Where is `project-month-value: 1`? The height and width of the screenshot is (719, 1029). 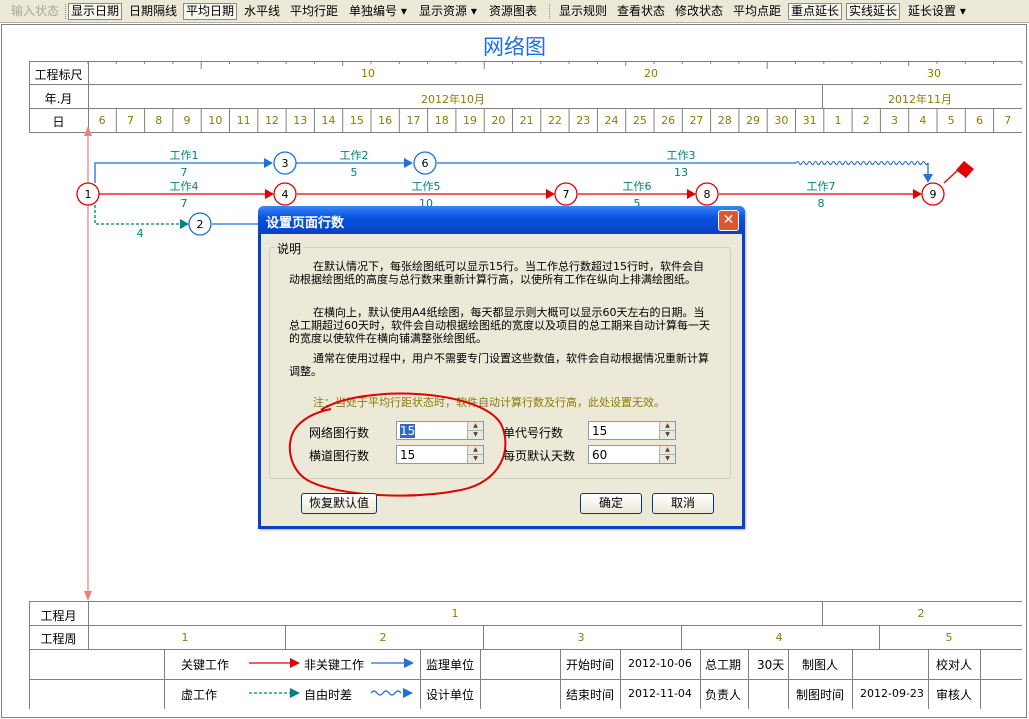
project-month-value: 1 is located at coordinates (455, 613).